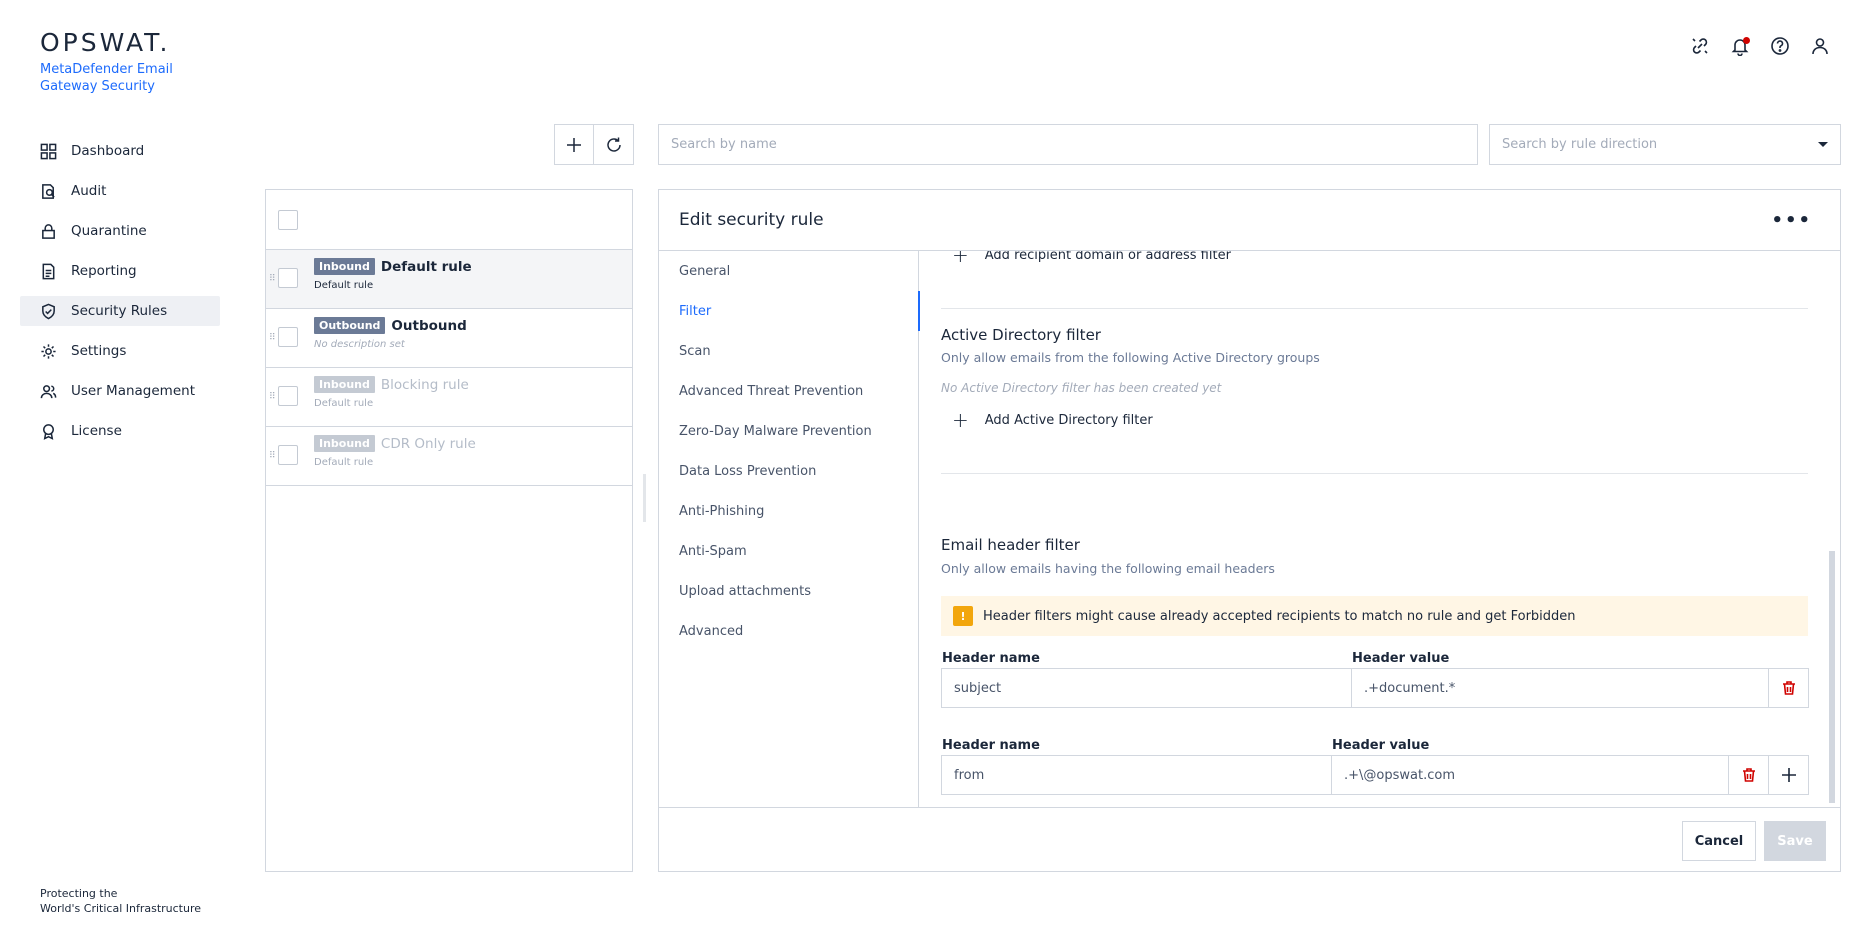 This screenshot has width=1866, height=947. I want to click on section-divider, so click(1374, 308).